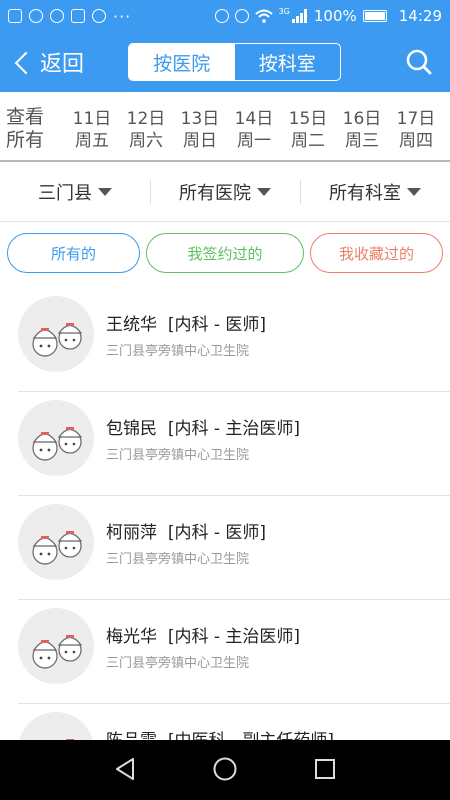 Image resolution: width=450 pixels, height=800 pixels. What do you see at coordinates (308, 130) in the screenshot?
I see `date-item: 15日 周二` at bounding box center [308, 130].